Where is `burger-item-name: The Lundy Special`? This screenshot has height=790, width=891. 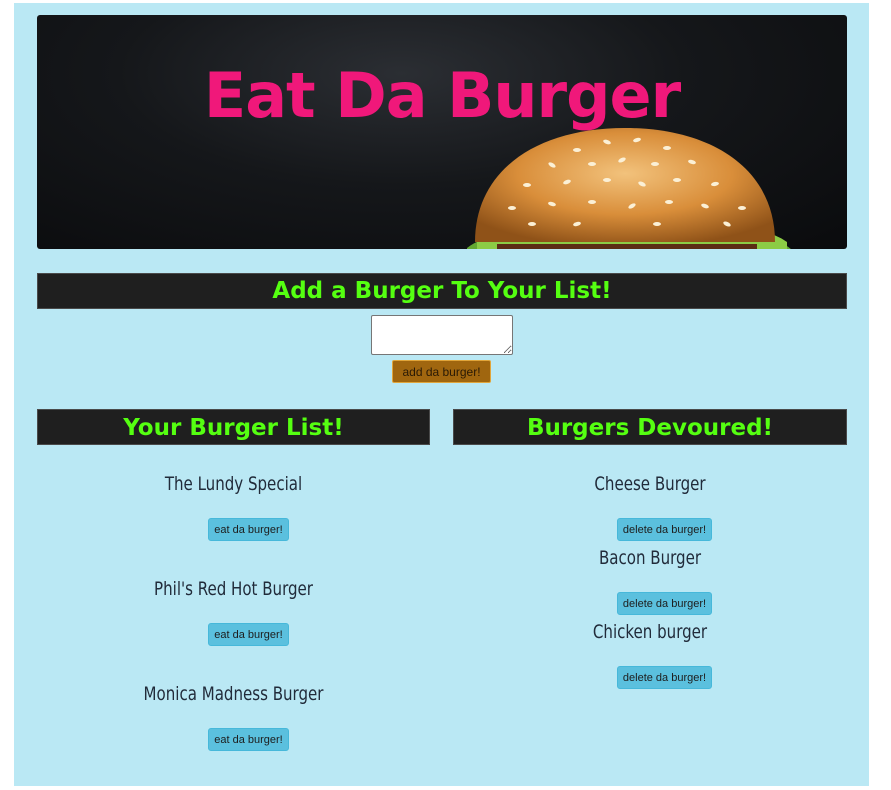
burger-item-name: The Lundy Special is located at coordinates (233, 484).